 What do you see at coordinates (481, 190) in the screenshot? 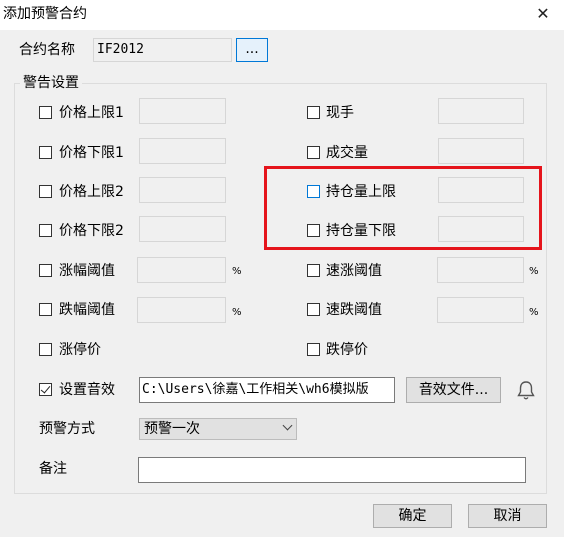
I see `open-interest-upper-input` at bounding box center [481, 190].